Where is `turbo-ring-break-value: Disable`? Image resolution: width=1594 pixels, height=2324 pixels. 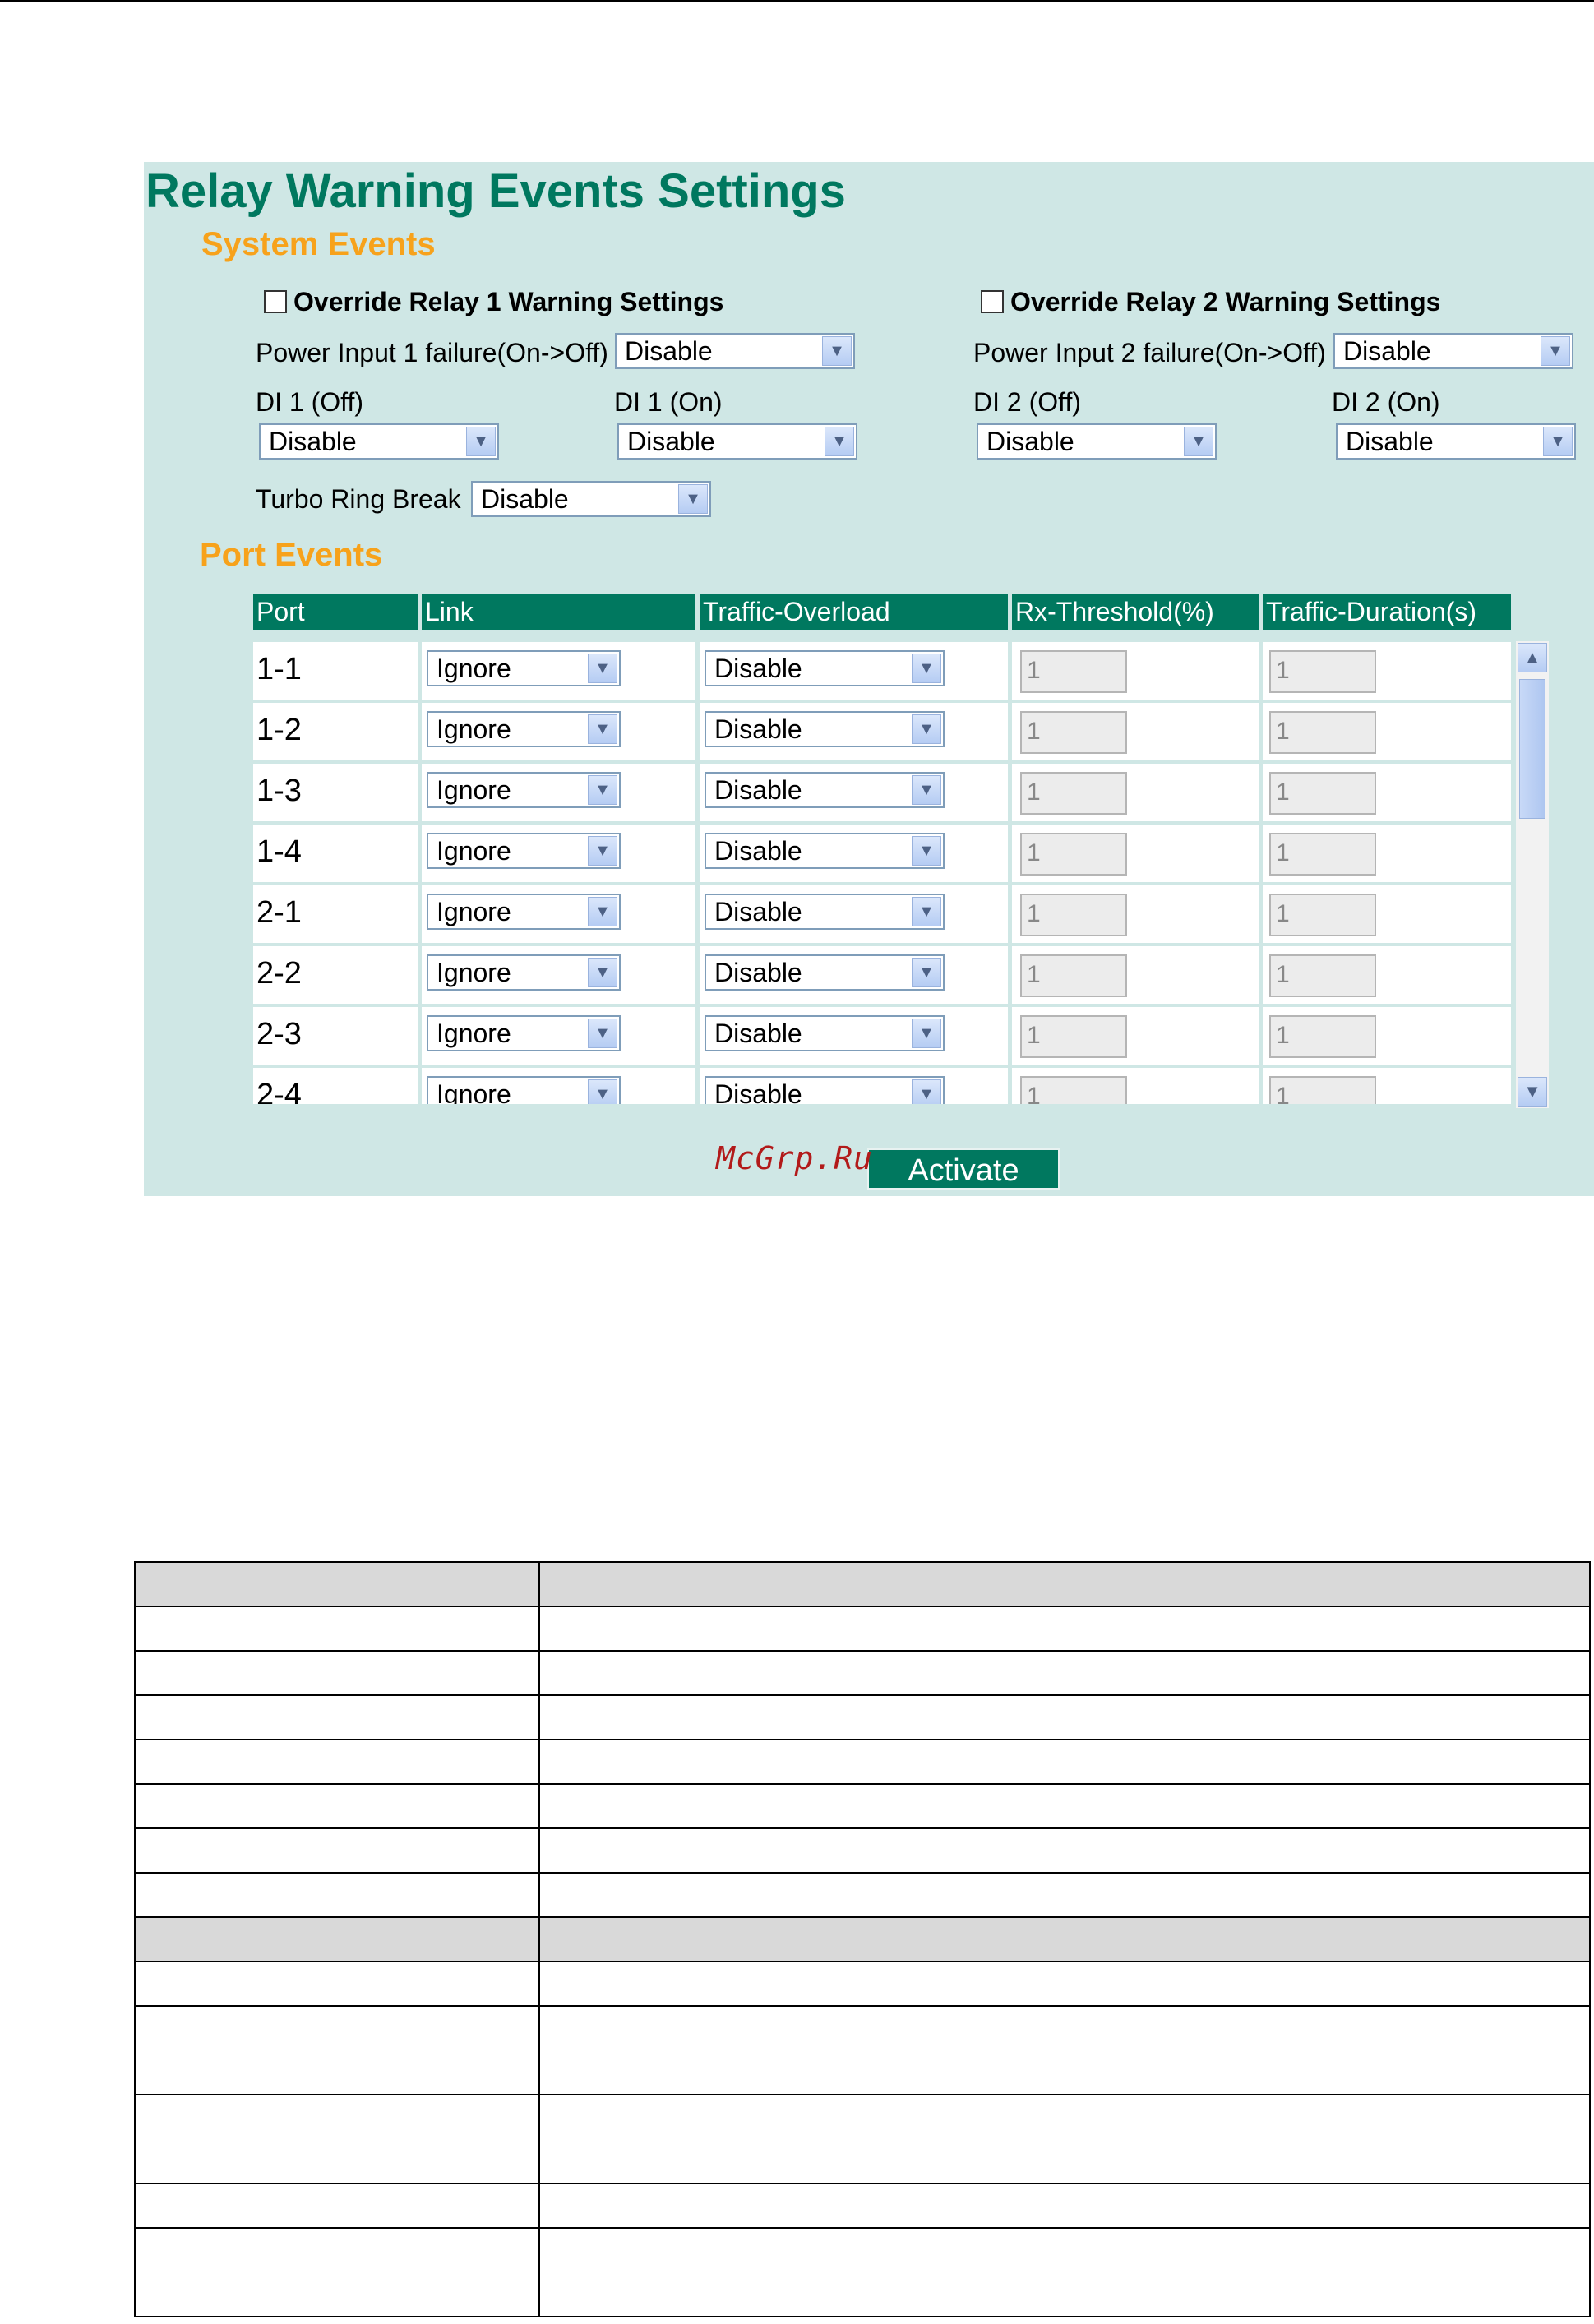
turbo-ring-break-value: Disable is located at coordinates (525, 499).